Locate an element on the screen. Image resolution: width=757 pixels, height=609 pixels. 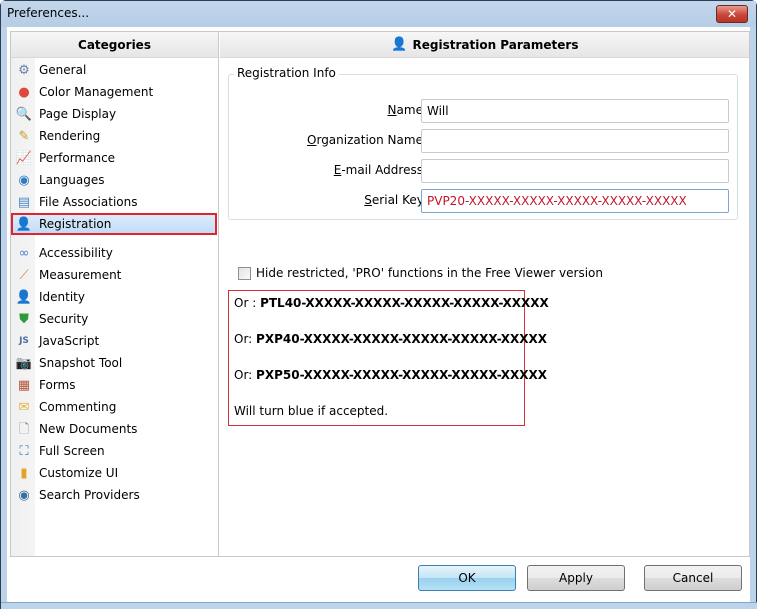
sidebar-item-file-associations: ▤ File Associations is located at coordinates (115, 202).